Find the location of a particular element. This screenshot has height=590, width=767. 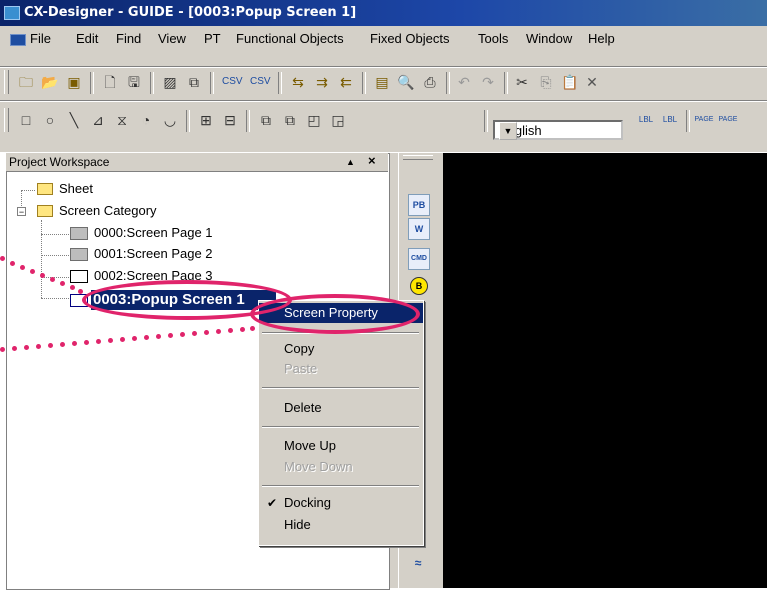

copy-icon-2: ⎘ is located at coordinates (546, 82).